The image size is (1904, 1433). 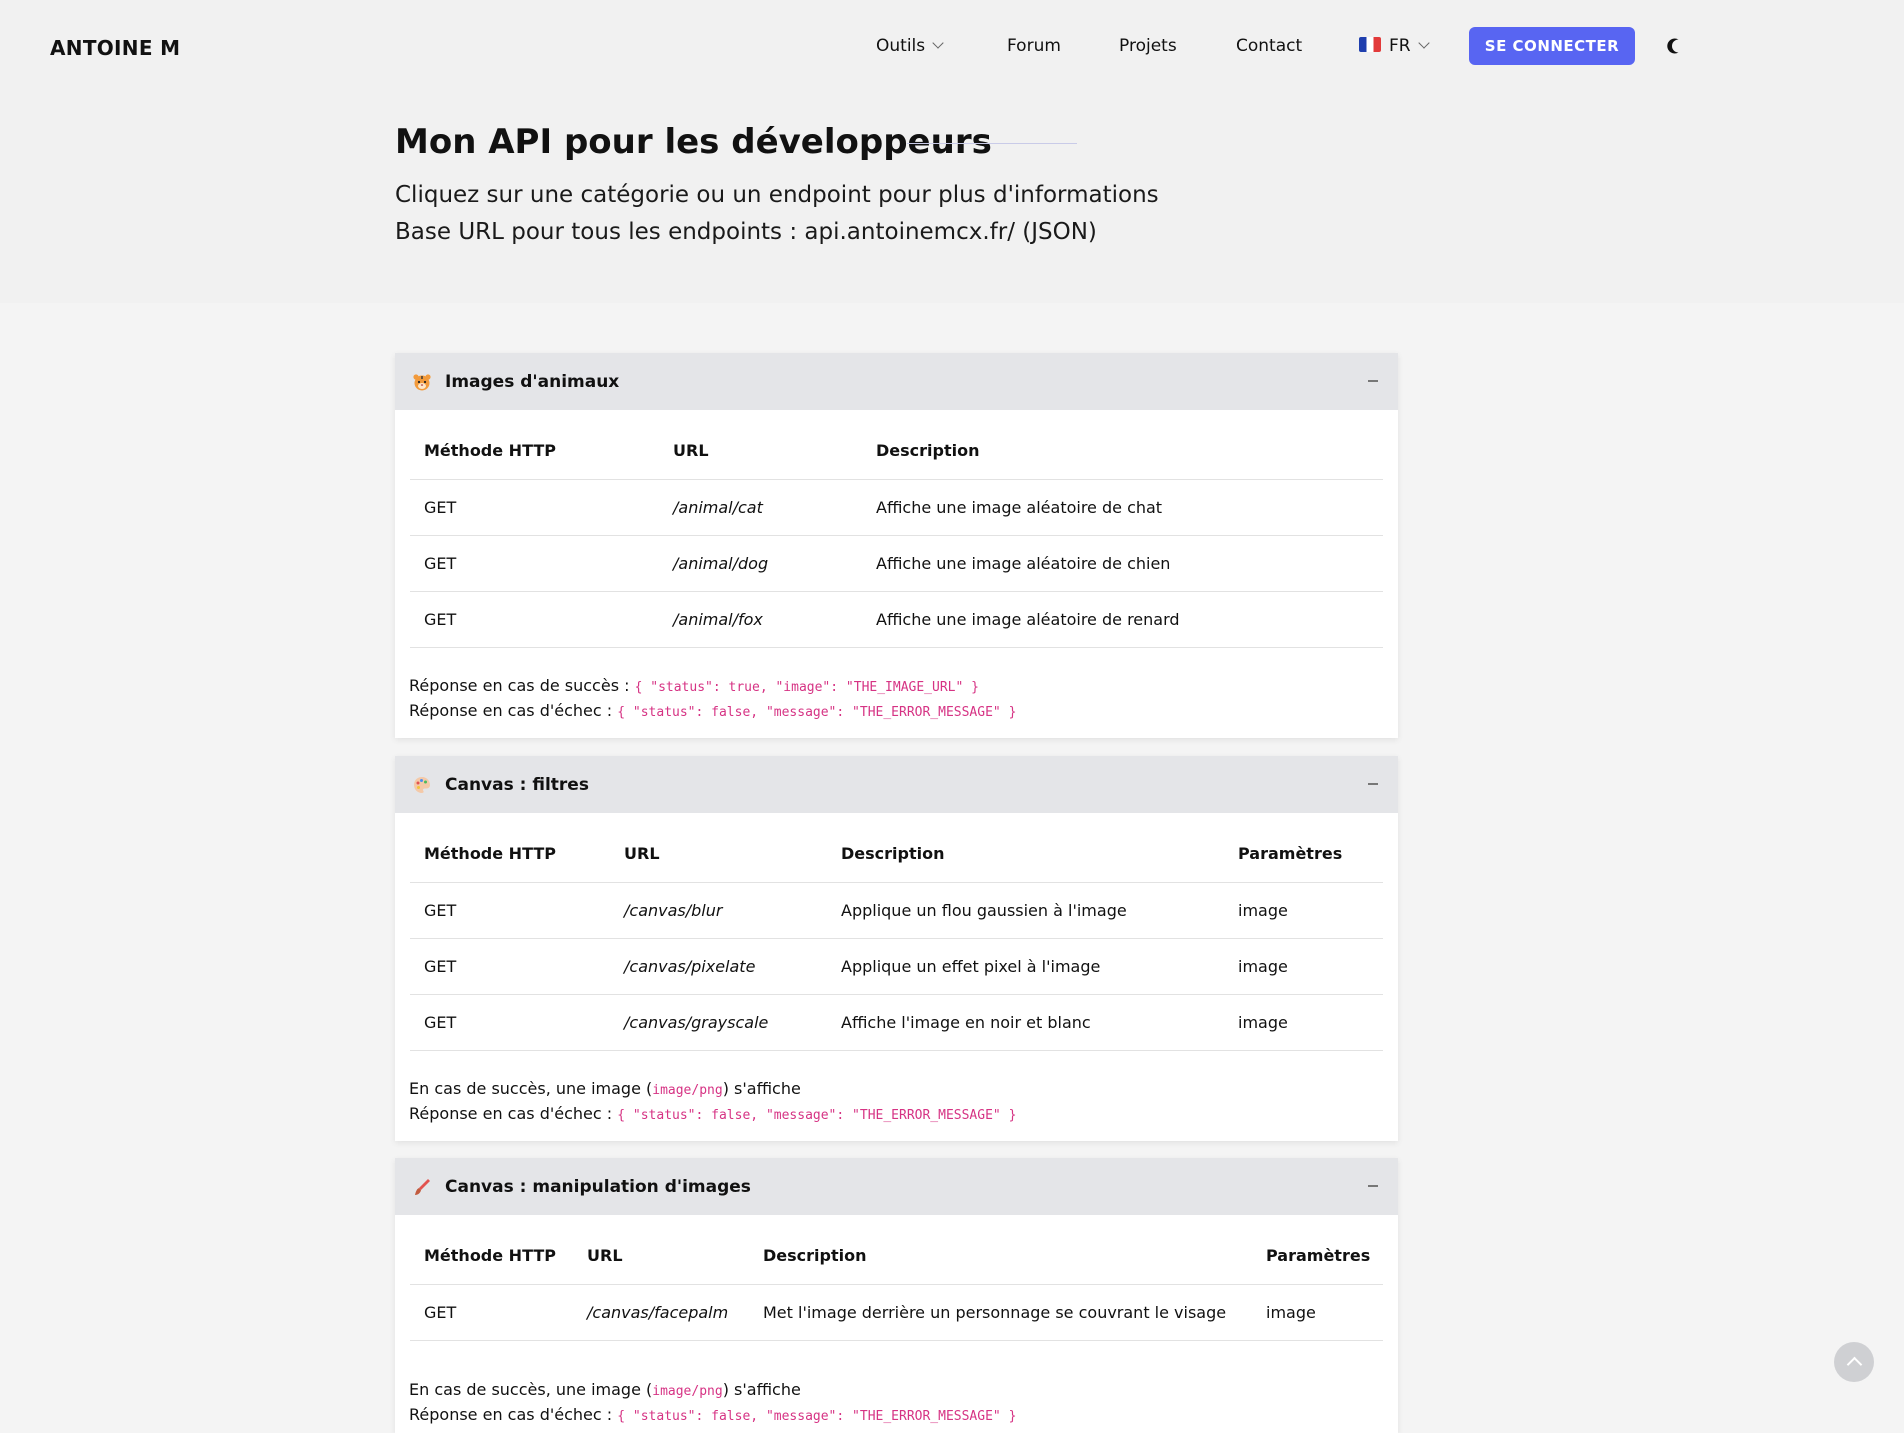 I want to click on page-title: Mon API pour les développeurs, so click(x=693, y=142).